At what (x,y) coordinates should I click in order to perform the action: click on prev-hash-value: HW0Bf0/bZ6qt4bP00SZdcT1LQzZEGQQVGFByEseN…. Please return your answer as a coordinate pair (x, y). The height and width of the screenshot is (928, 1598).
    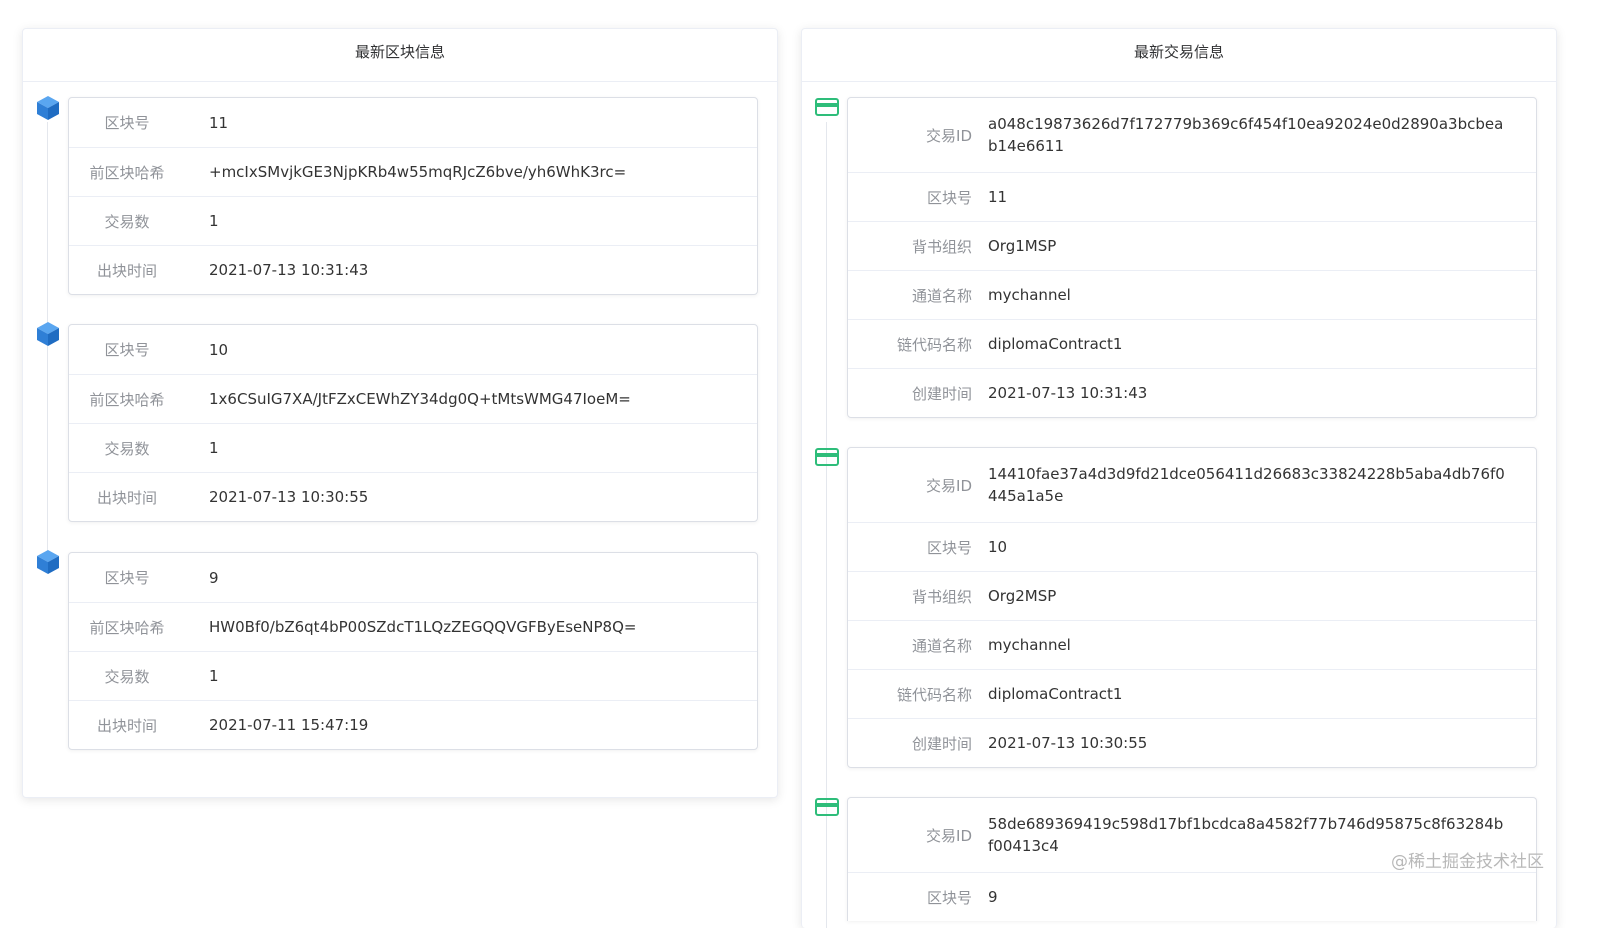
    Looking at the image, I should click on (423, 627).